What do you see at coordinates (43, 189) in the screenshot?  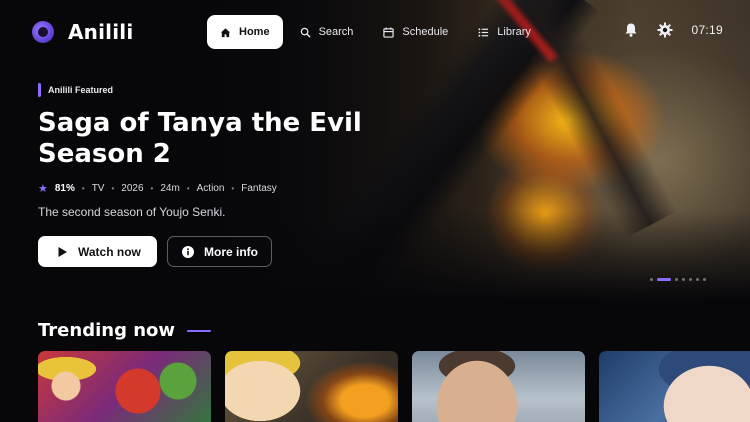 I see `star-icon: ★` at bounding box center [43, 189].